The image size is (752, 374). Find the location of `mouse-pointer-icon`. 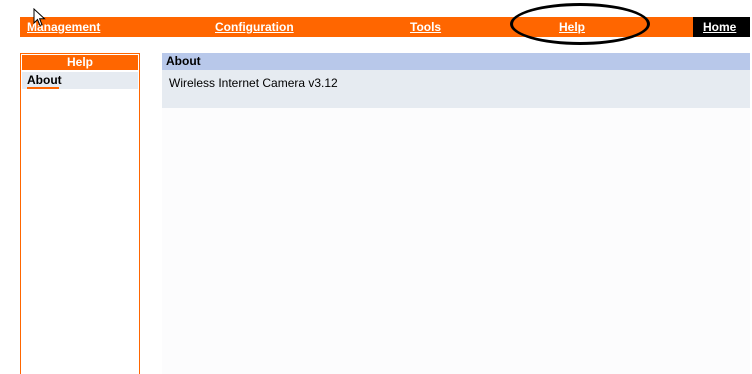

mouse-pointer-icon is located at coordinates (39, 17).